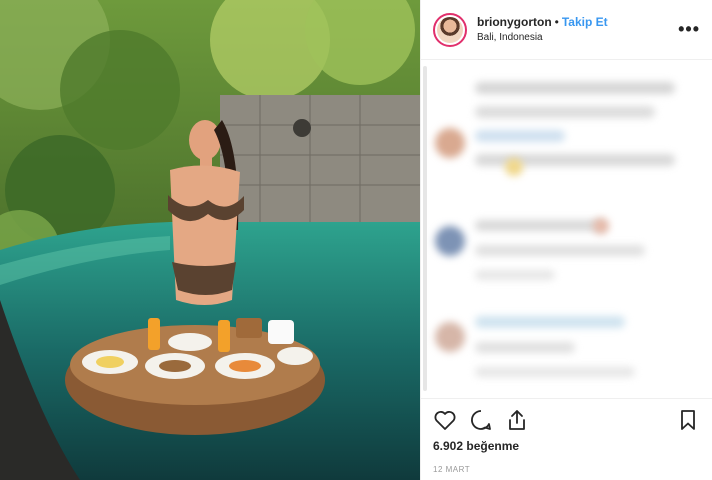 The image size is (712, 480). I want to click on avatar-image, so click(450, 29).